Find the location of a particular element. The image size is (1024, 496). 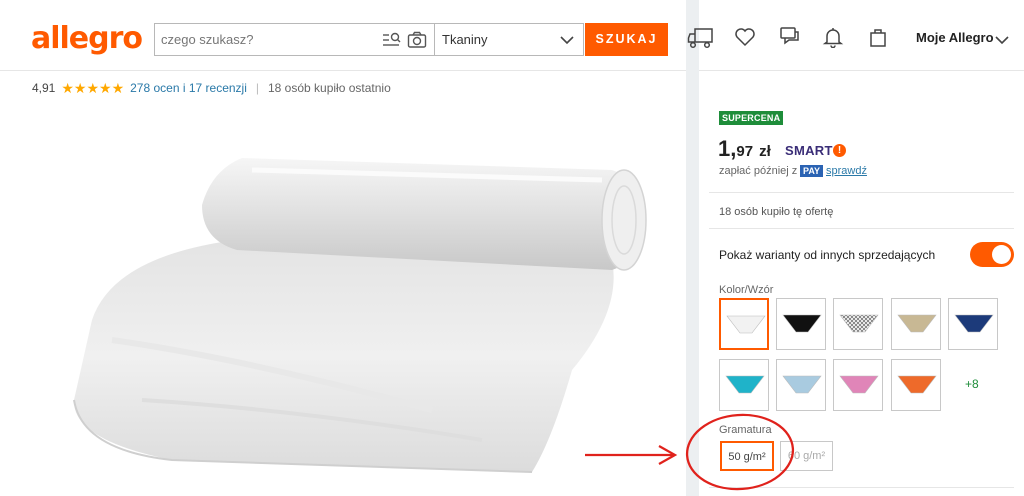

delivery-truck-icon is located at coordinates (701, 40).